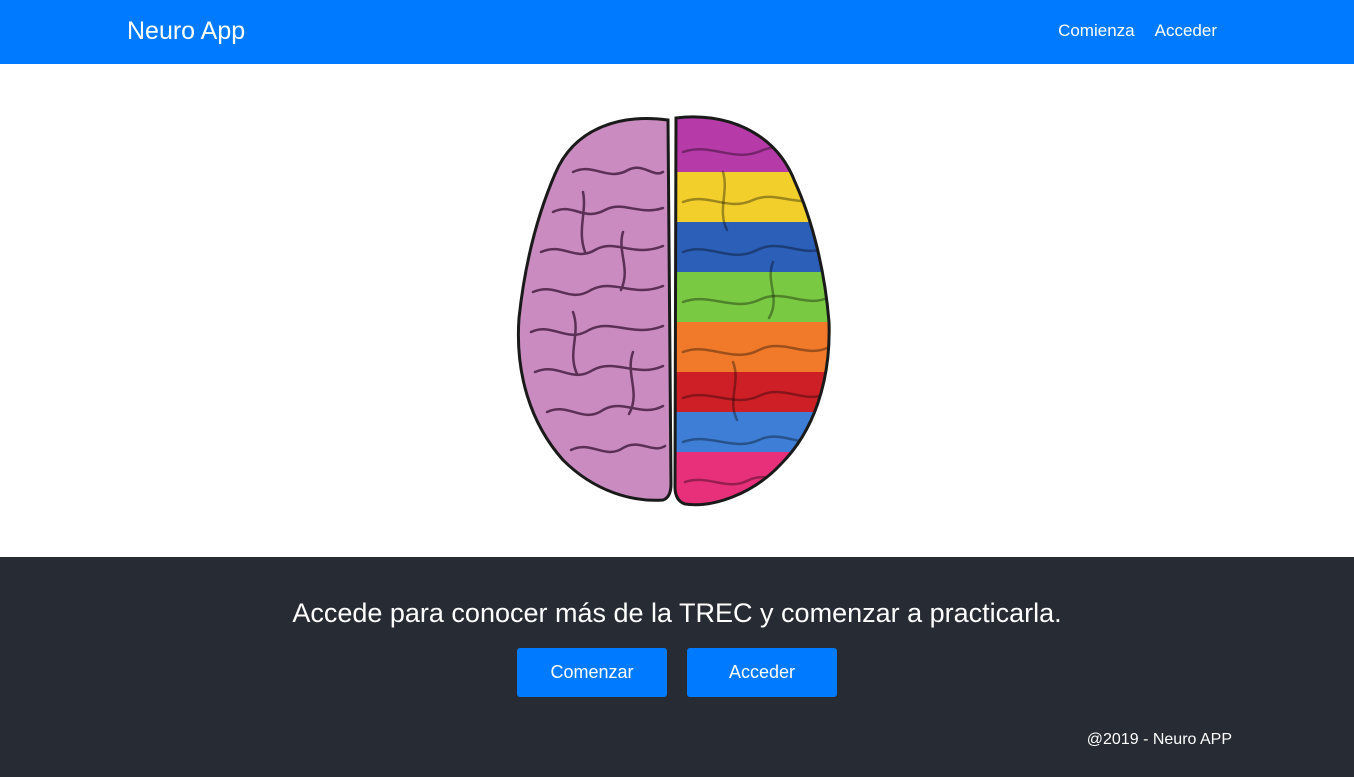 This screenshot has height=777, width=1354. What do you see at coordinates (1096, 31) in the screenshot?
I see `nav-link-comienza: Comienza` at bounding box center [1096, 31].